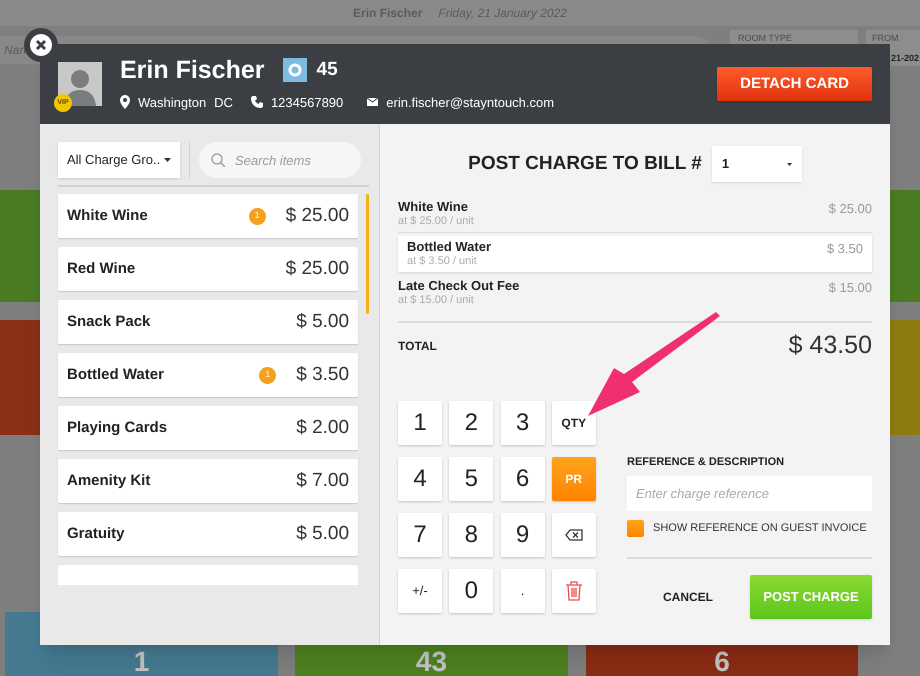  What do you see at coordinates (522, 590) in the screenshot?
I see `keypad-key: .` at bounding box center [522, 590].